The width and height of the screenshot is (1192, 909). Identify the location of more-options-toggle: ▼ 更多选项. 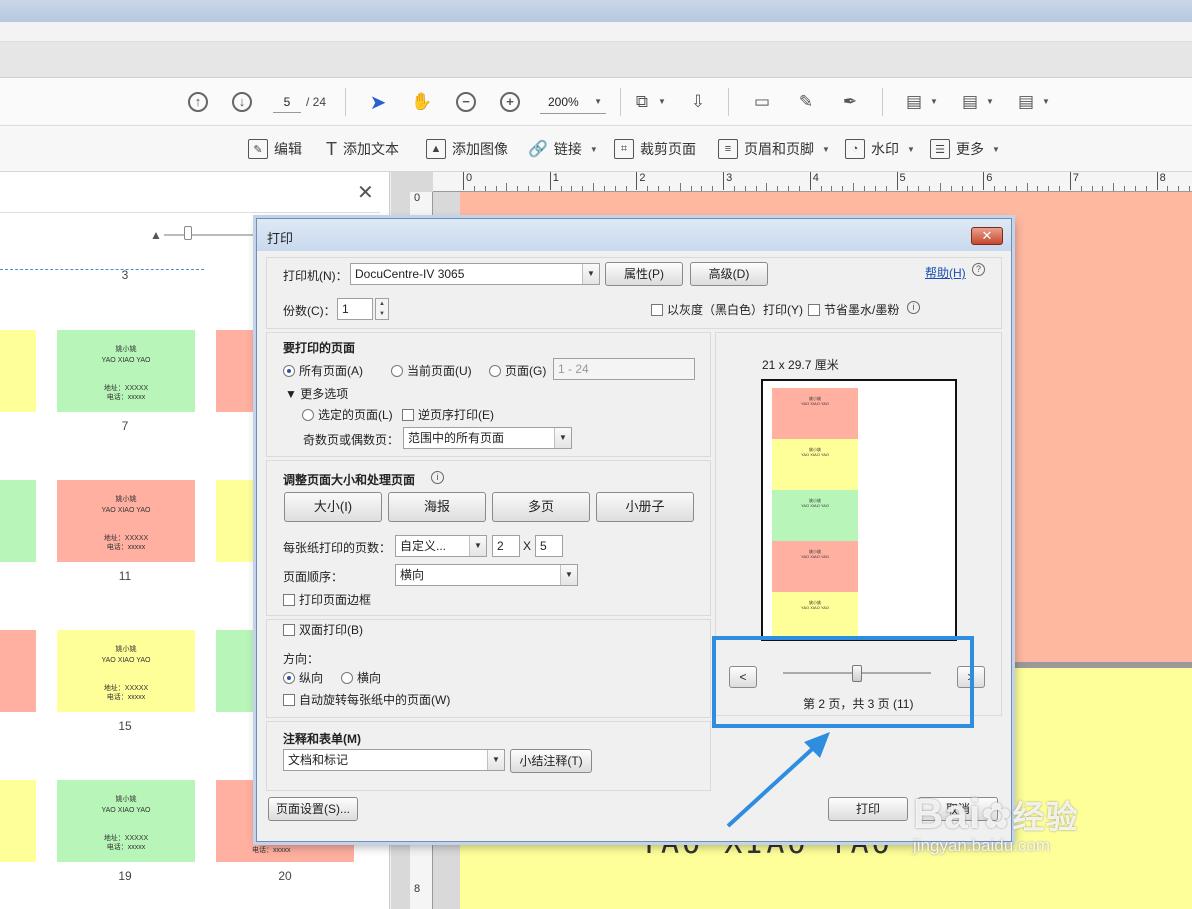
(316, 393).